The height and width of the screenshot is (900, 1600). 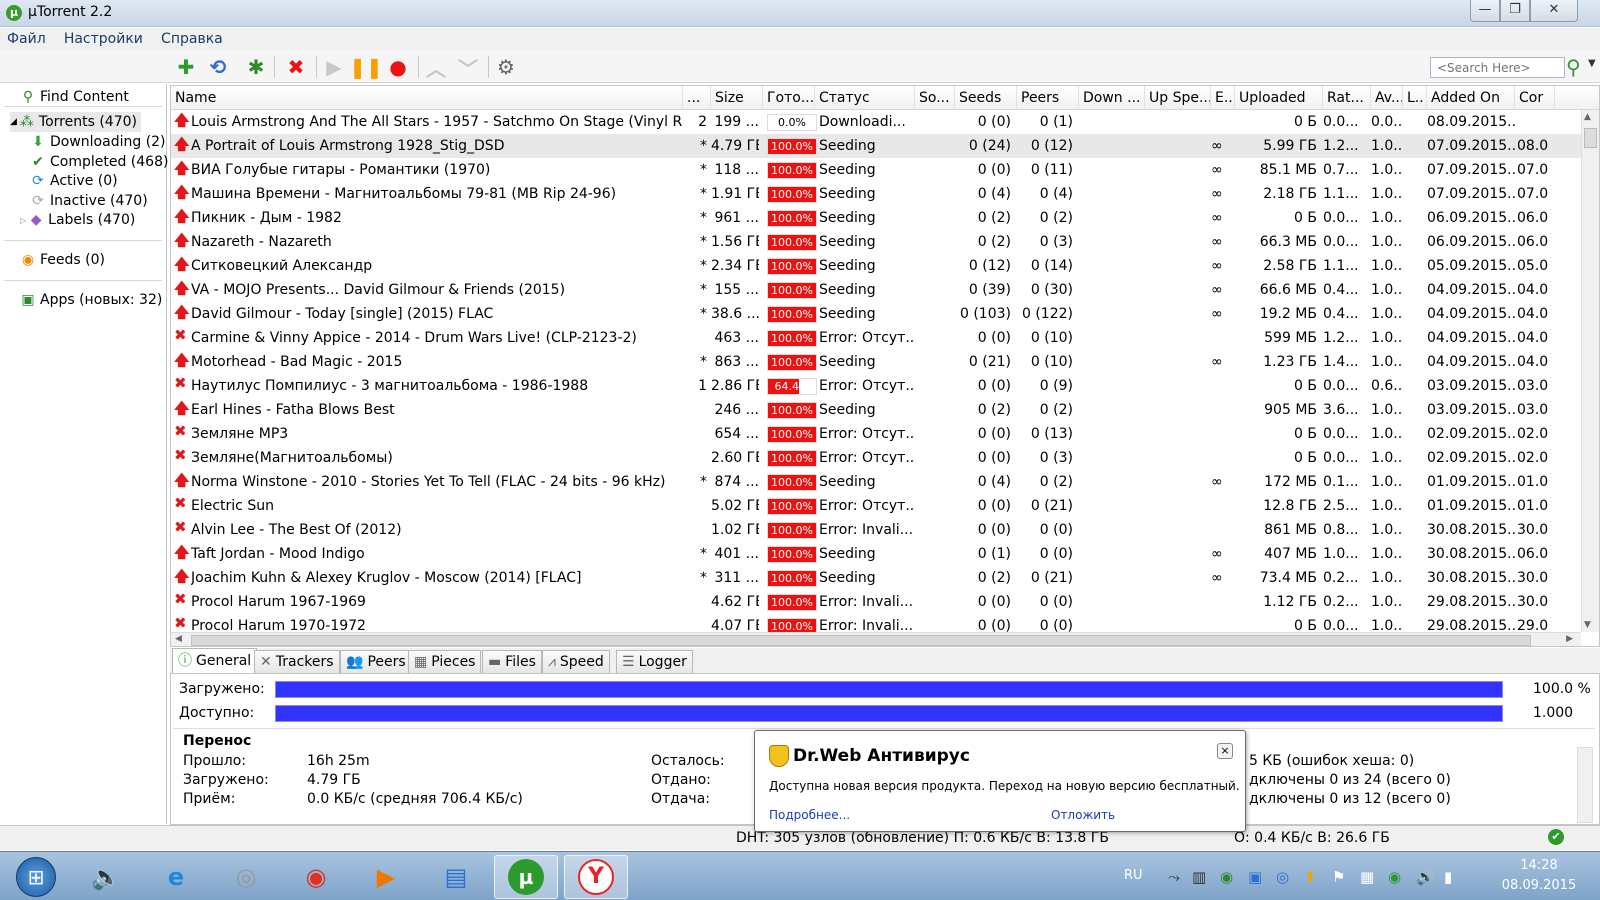 What do you see at coordinates (186, 67) in the screenshot?
I see `add-torrent-button: ✚` at bounding box center [186, 67].